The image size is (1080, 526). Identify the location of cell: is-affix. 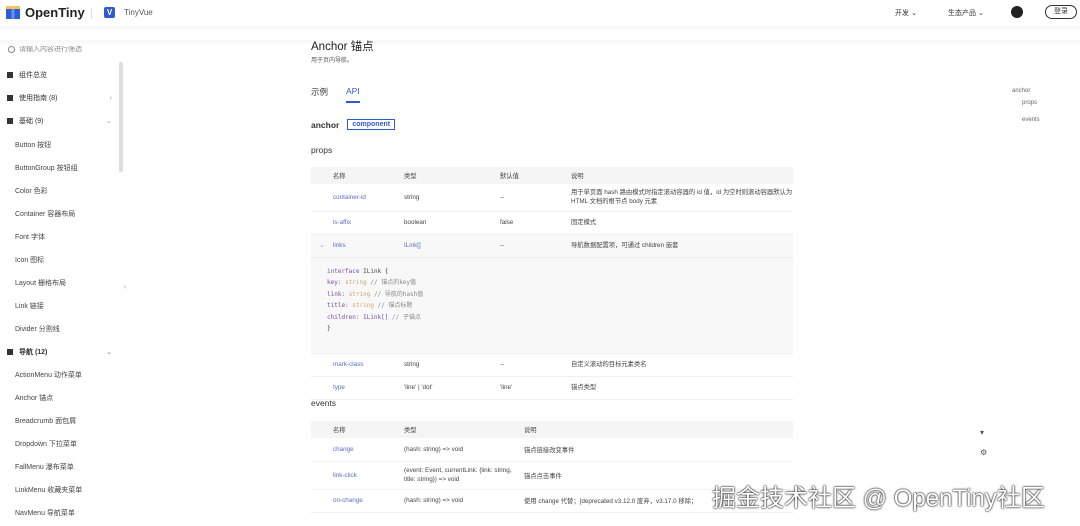
(368, 223).